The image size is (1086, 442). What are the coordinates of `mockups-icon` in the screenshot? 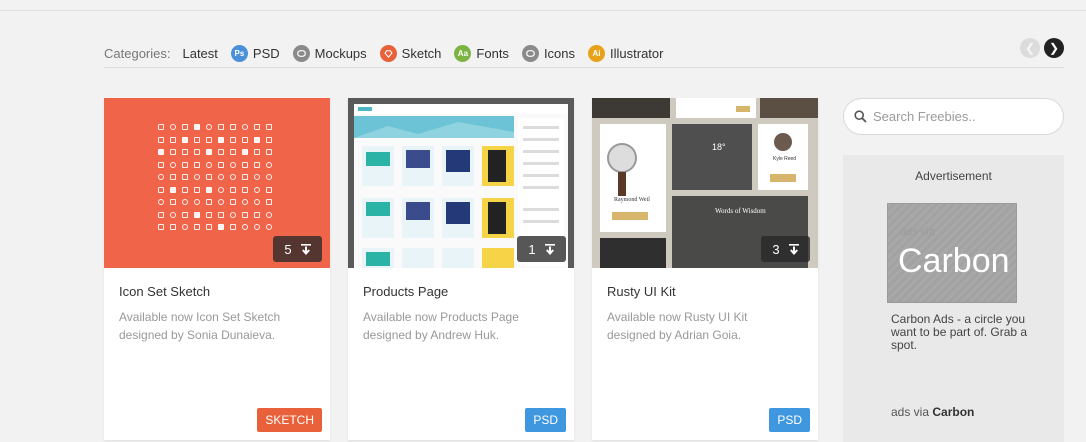 It's located at (301, 53).